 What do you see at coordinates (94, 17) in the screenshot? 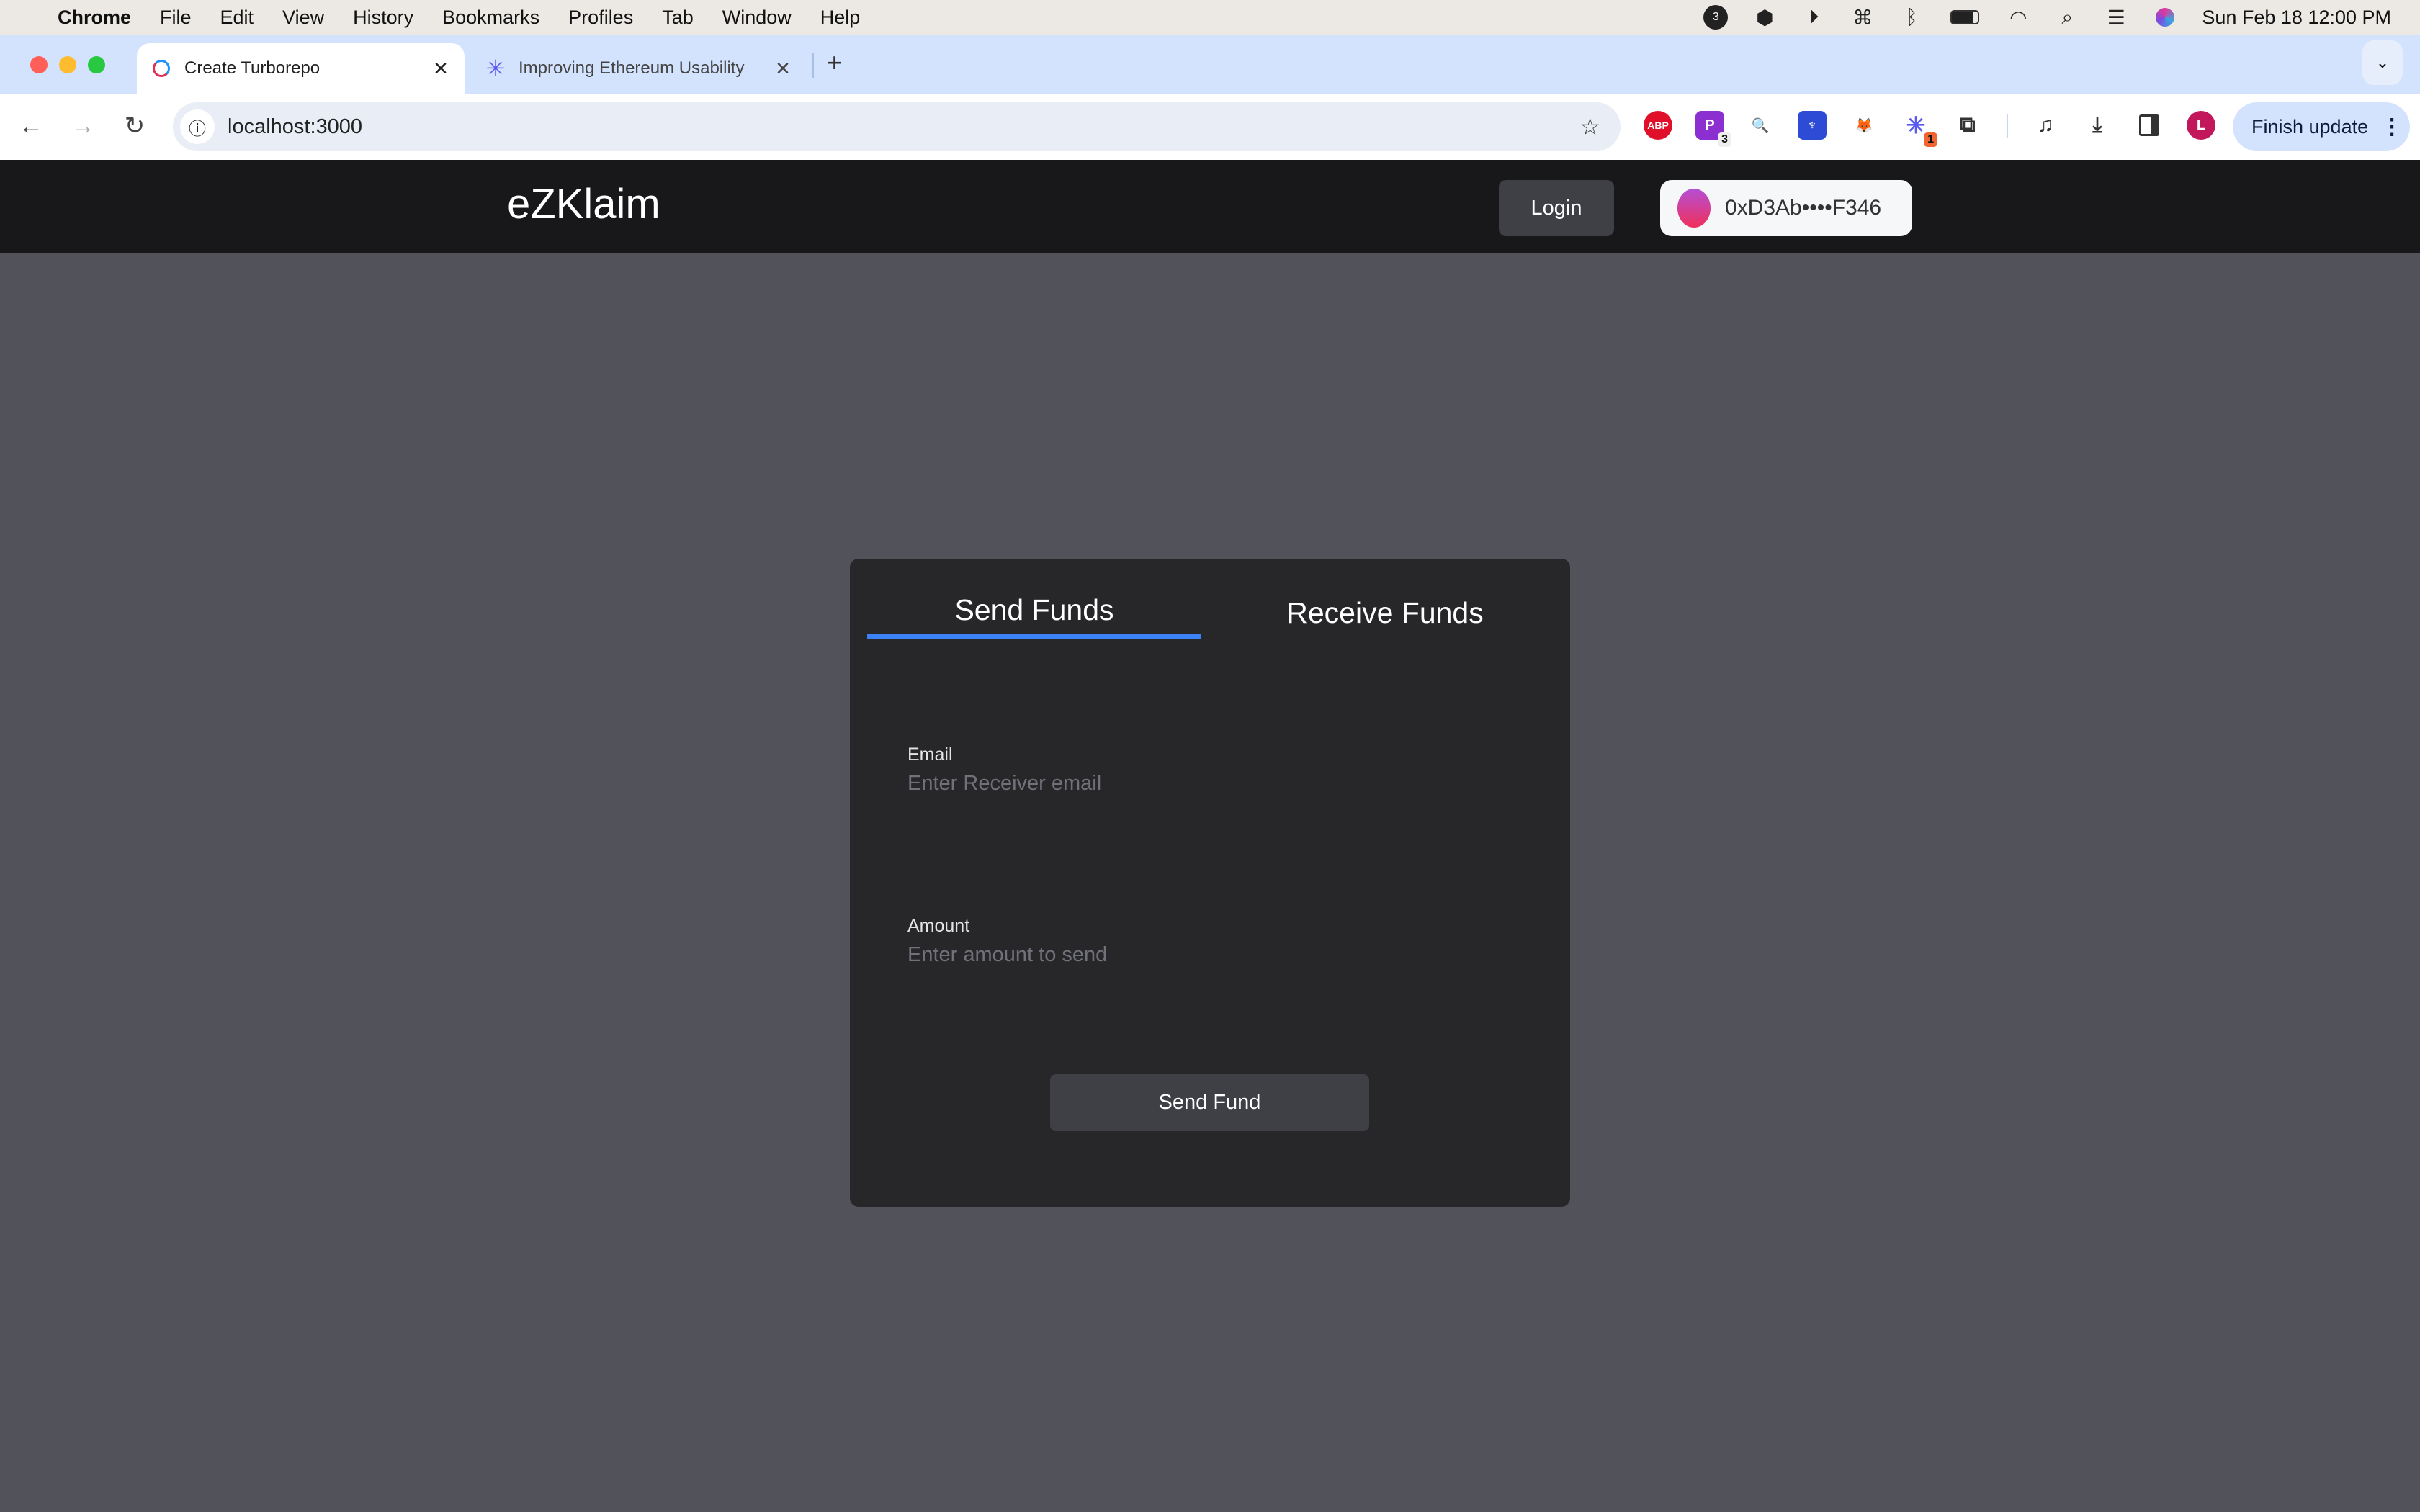
I see `menu-app-name: Chrome` at bounding box center [94, 17].